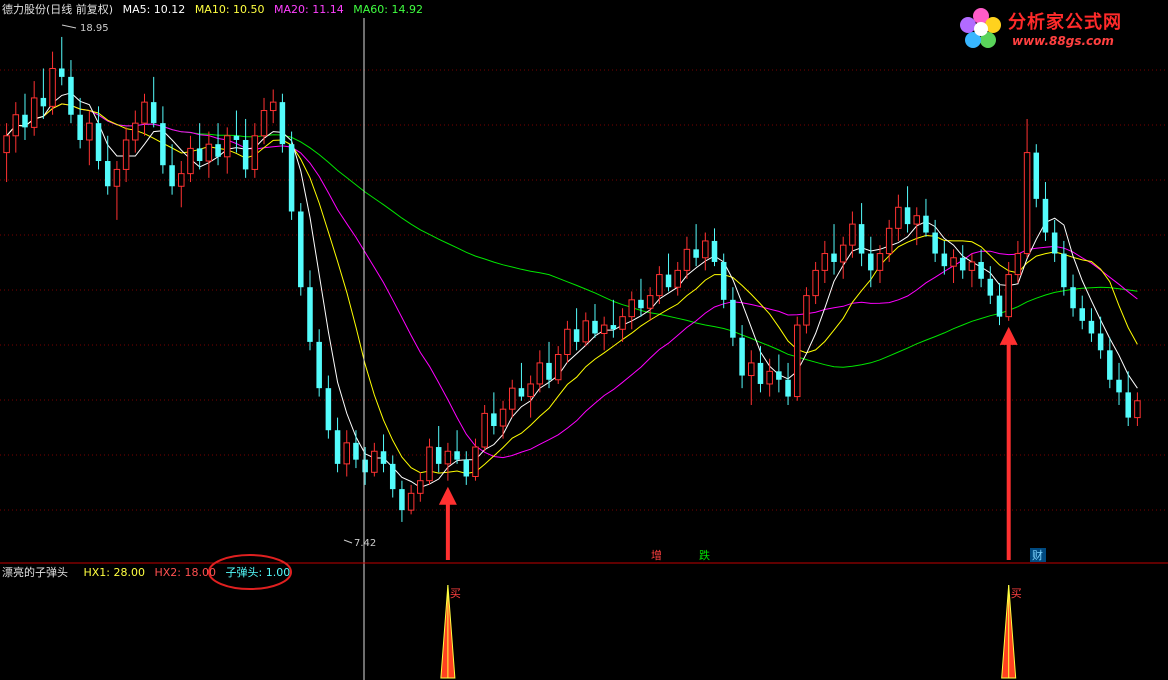  What do you see at coordinates (309, 9) in the screenshot?
I see `ma20-value: MA20: 11.14` at bounding box center [309, 9].